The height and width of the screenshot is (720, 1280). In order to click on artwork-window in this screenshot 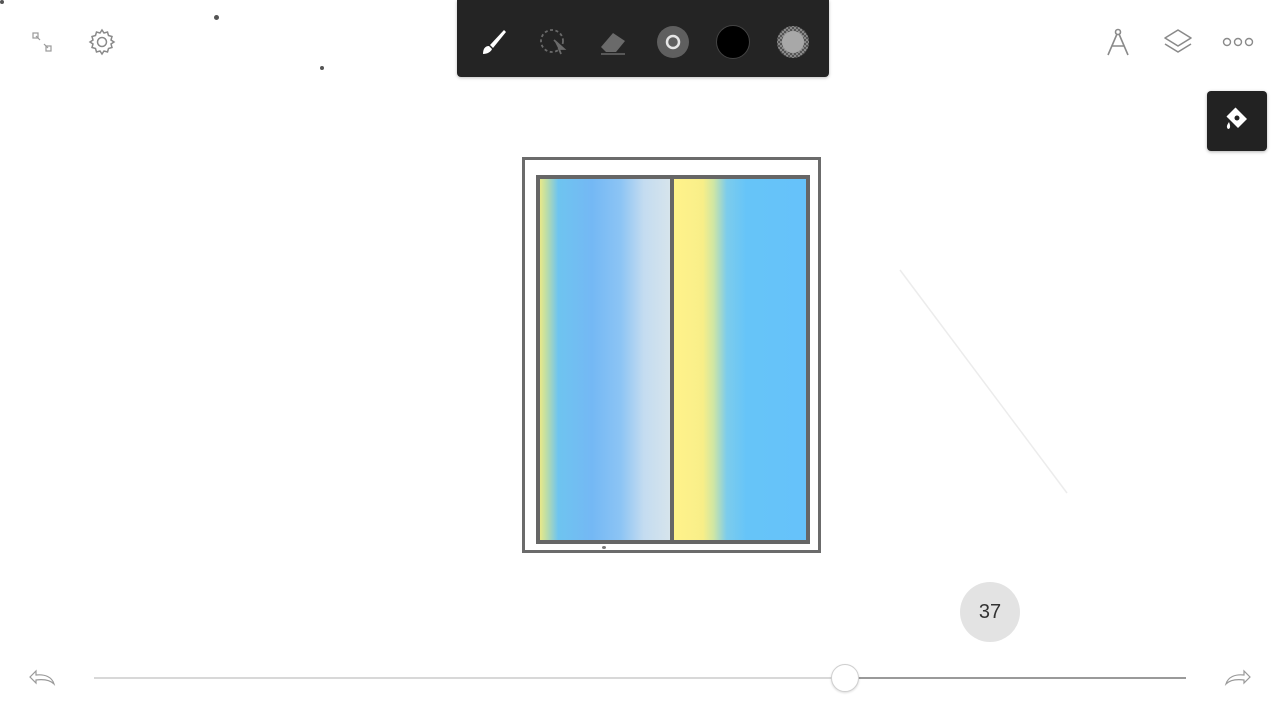, I will do `click(673, 359)`.